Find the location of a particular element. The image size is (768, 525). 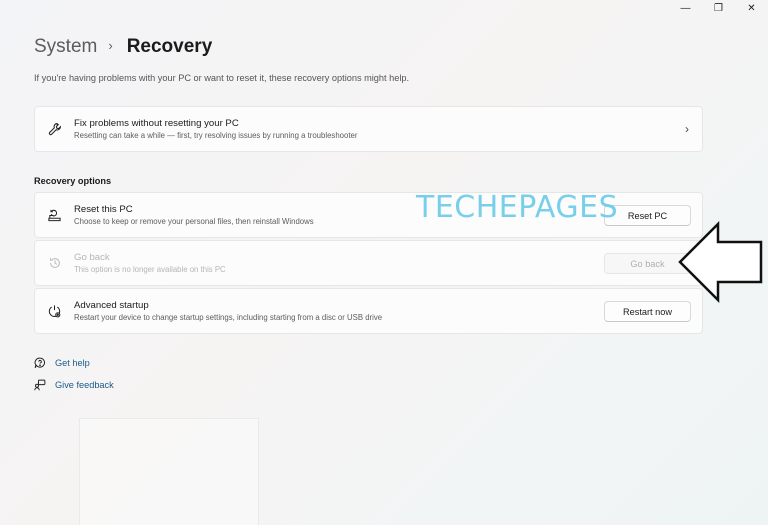

restore-button: ❐ is located at coordinates (718, 8).